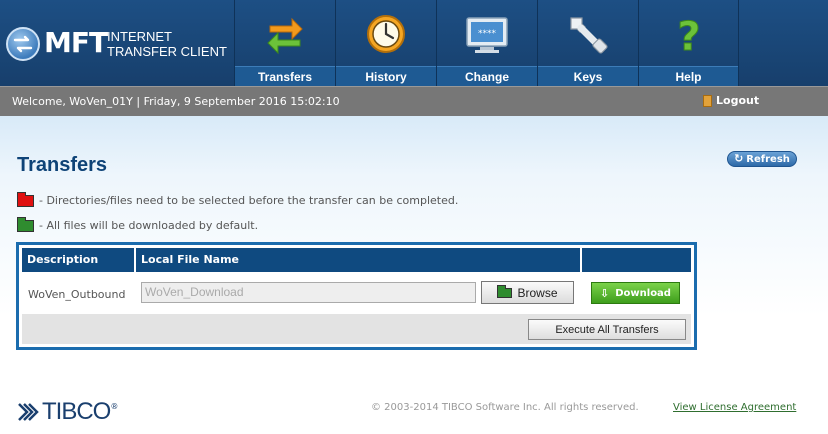 The image size is (828, 434). What do you see at coordinates (139, 36) in the screenshot?
I see `logo-line-1: INTERNET` at bounding box center [139, 36].